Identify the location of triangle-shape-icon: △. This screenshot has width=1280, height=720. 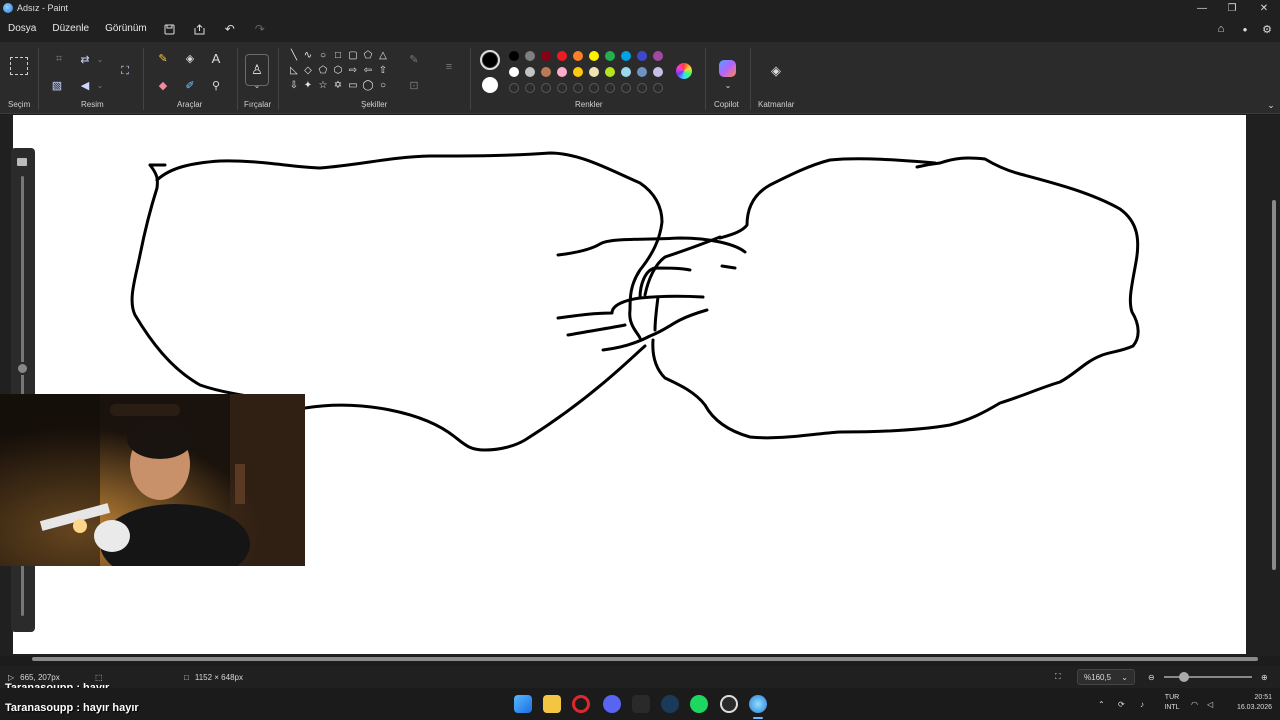
(383, 56).